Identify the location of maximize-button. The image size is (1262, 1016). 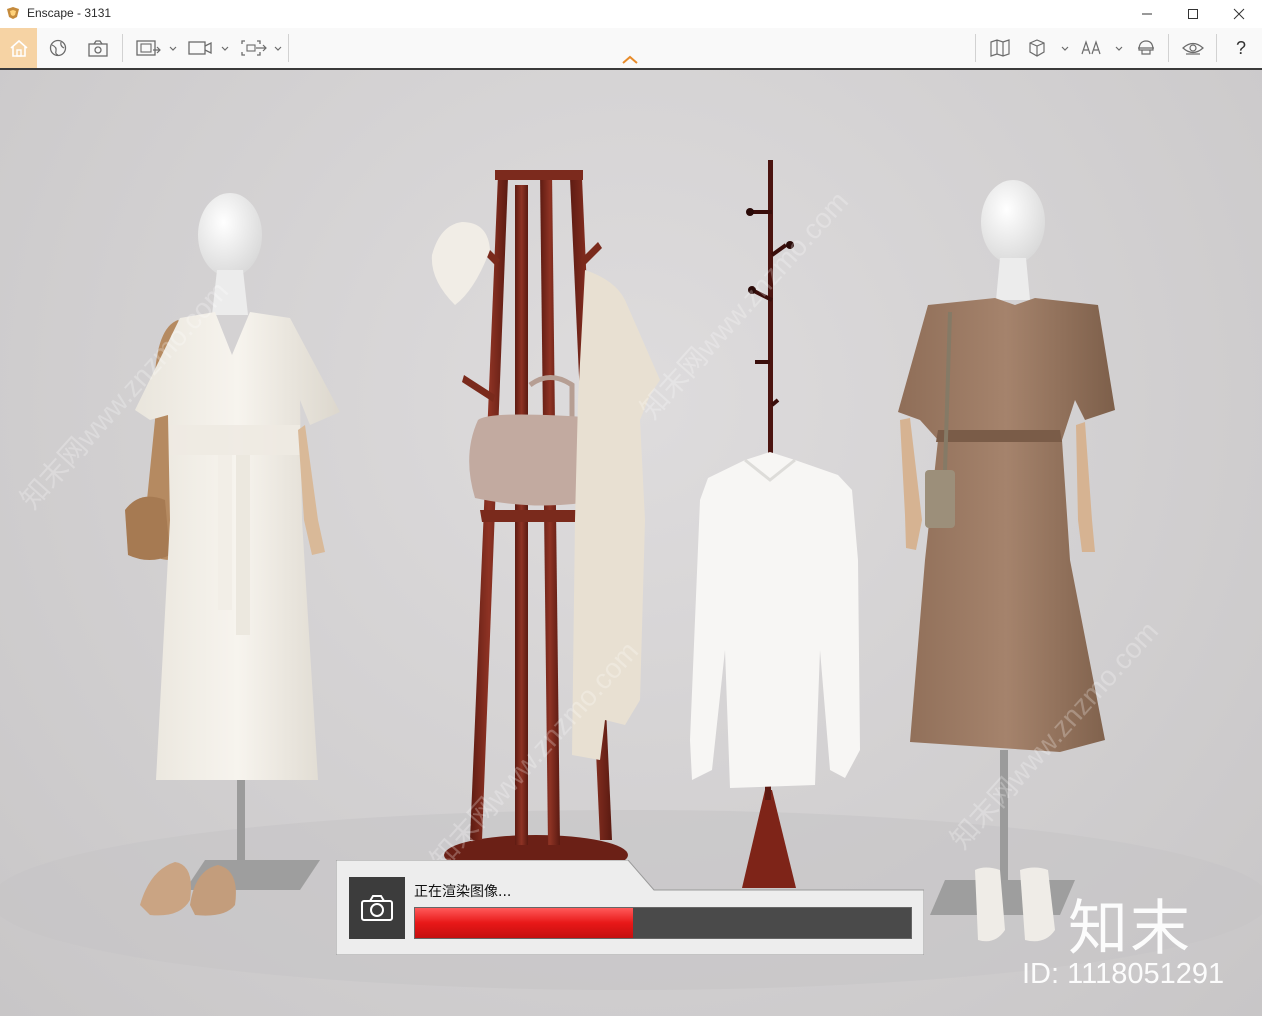
(1193, 14).